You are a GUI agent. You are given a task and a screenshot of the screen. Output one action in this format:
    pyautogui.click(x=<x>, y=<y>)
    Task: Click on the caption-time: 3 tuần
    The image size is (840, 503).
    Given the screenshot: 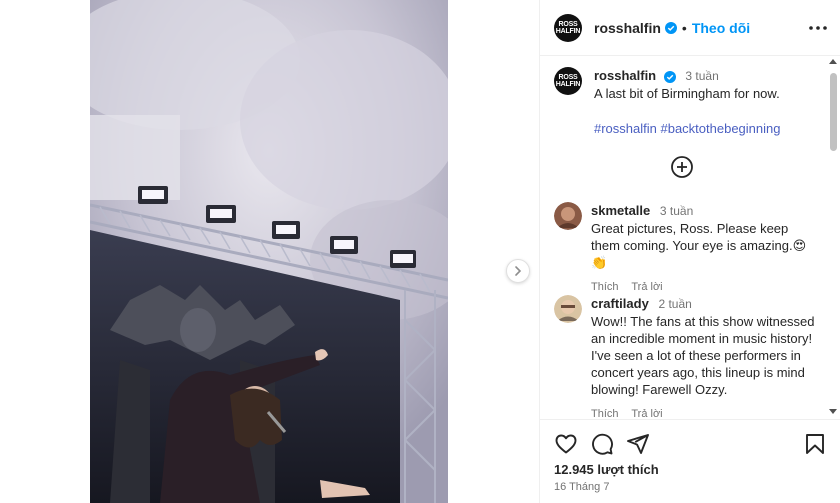 What is the action you would take?
    pyautogui.click(x=702, y=76)
    